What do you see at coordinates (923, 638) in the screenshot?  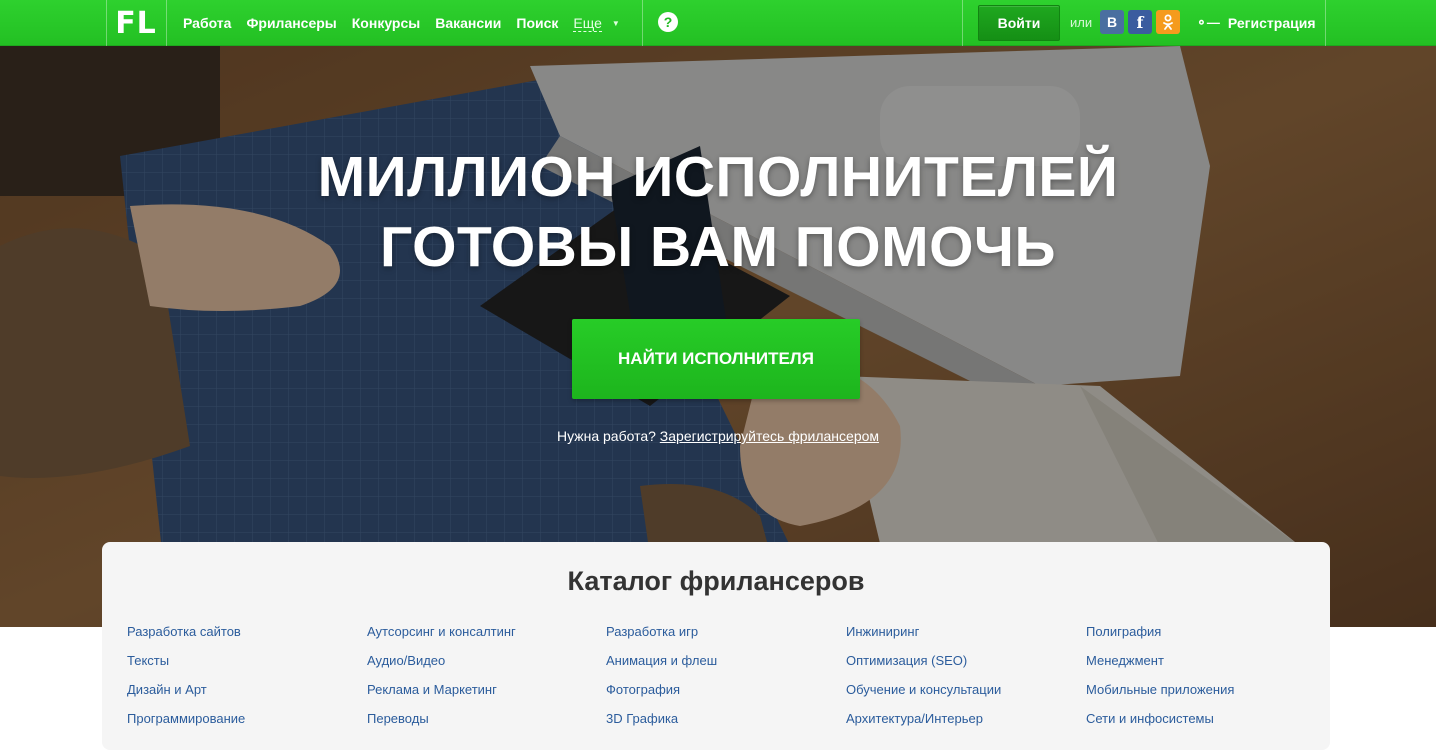 I see `catalog-link: Инжиниринг` at bounding box center [923, 638].